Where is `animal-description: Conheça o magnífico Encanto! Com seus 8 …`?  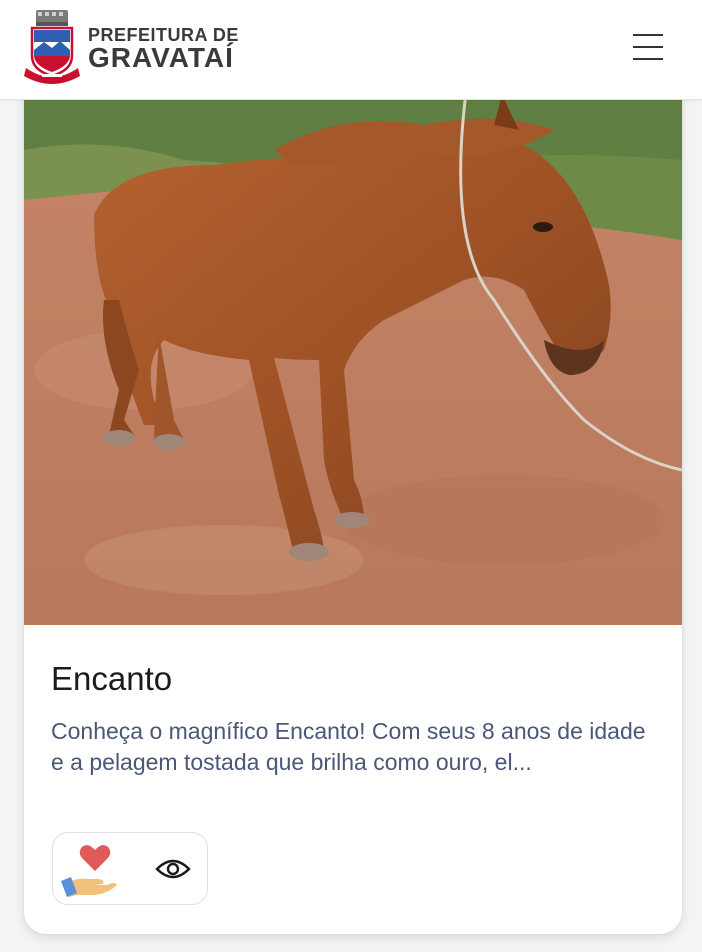 animal-description: Conheça o magnífico Encanto! Com seus 8 … is located at coordinates (348, 746).